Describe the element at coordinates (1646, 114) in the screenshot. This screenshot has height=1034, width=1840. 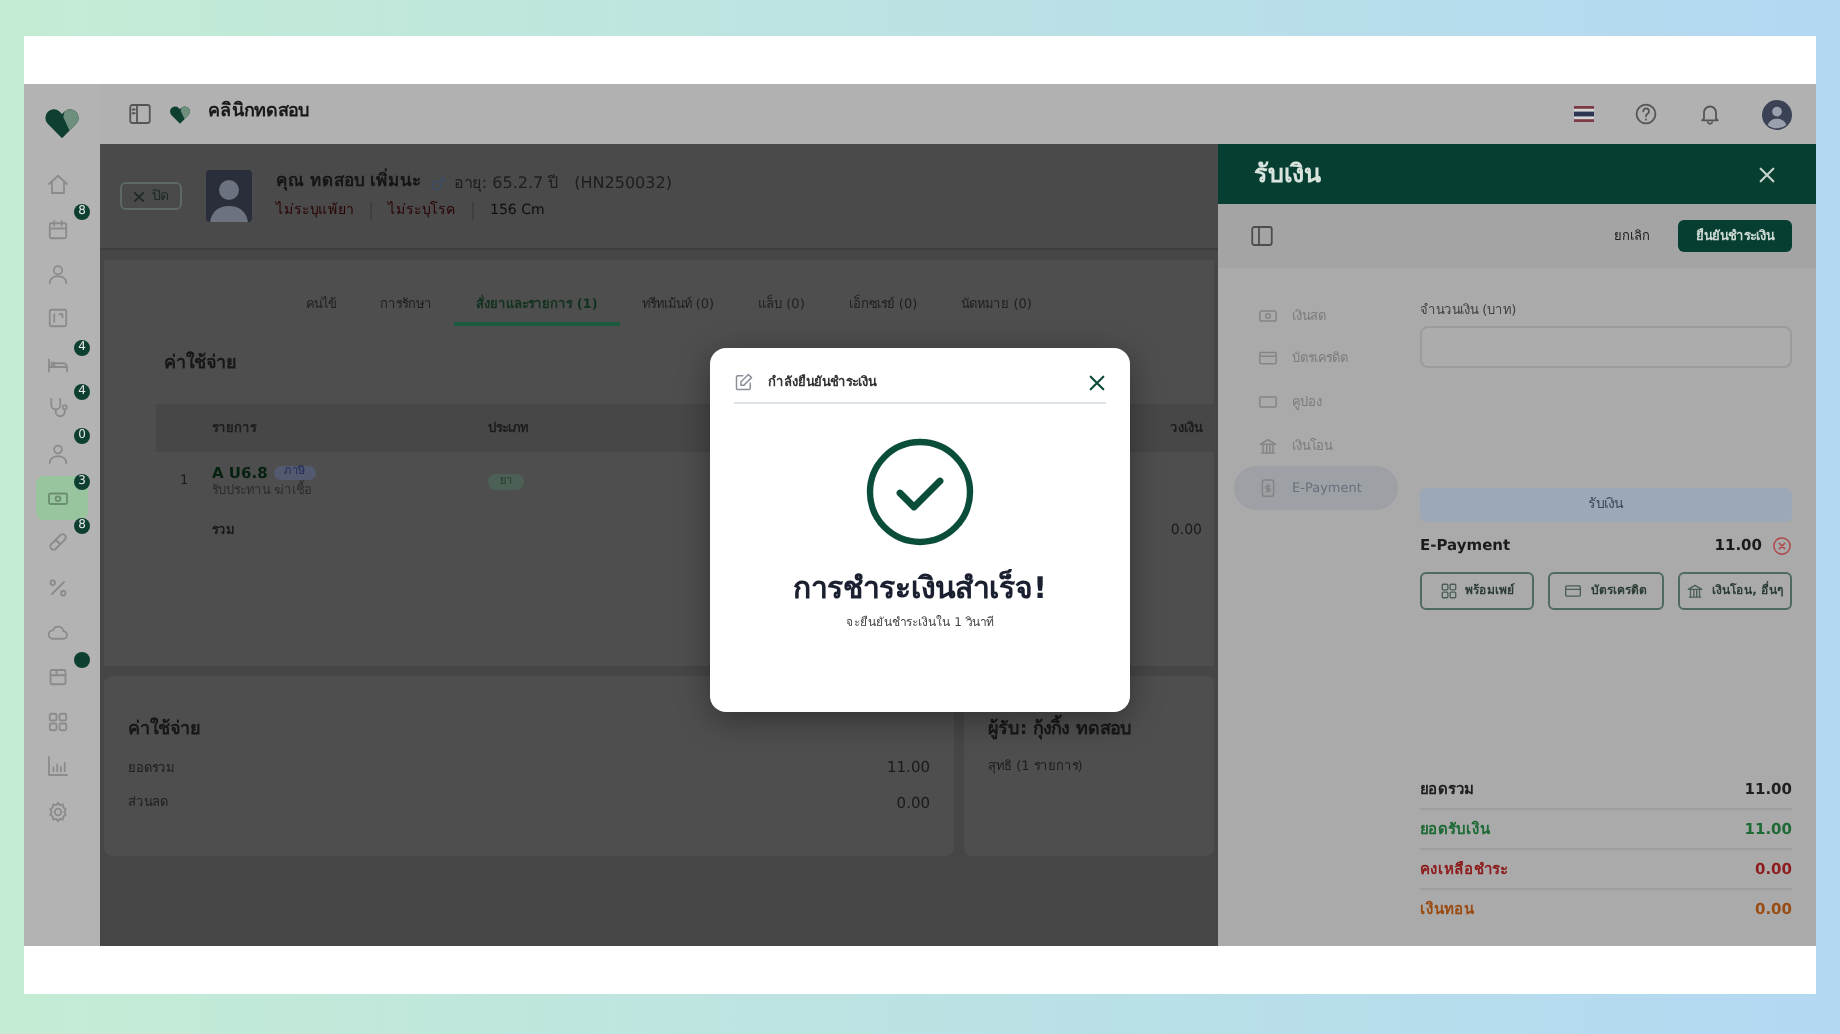
I see `help-icon` at that location.